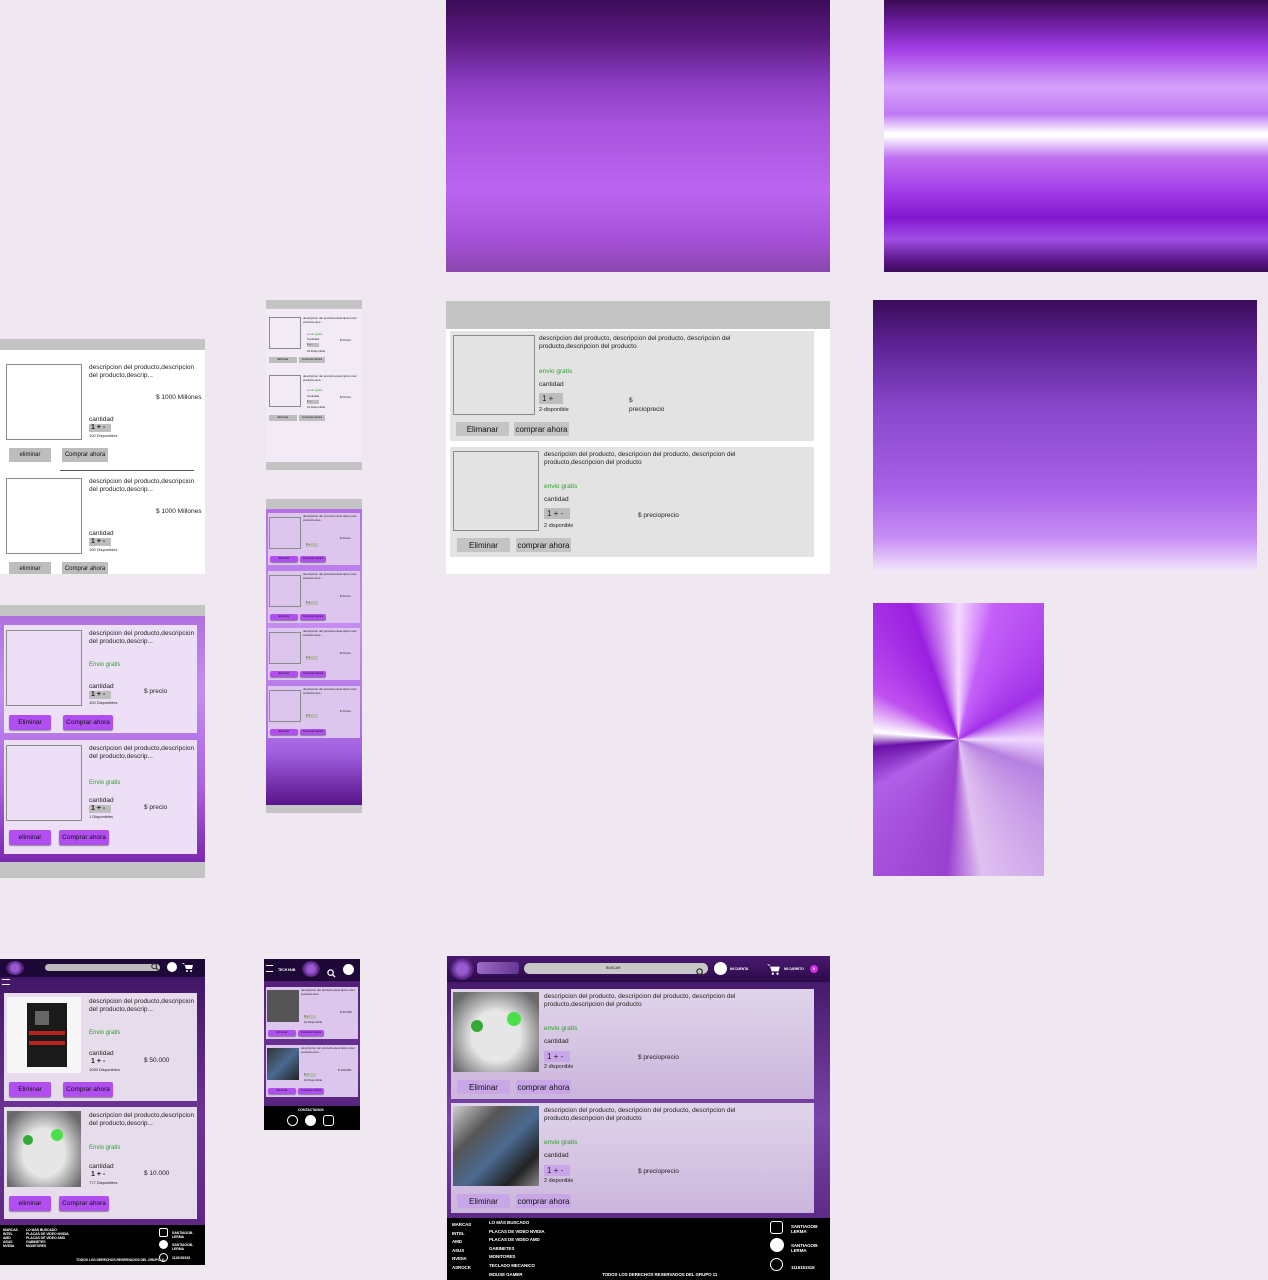 Image resolution: width=1268 pixels, height=1280 pixels. Describe the element at coordinates (346, 653) in the screenshot. I see `product-price: $ Precio` at that location.